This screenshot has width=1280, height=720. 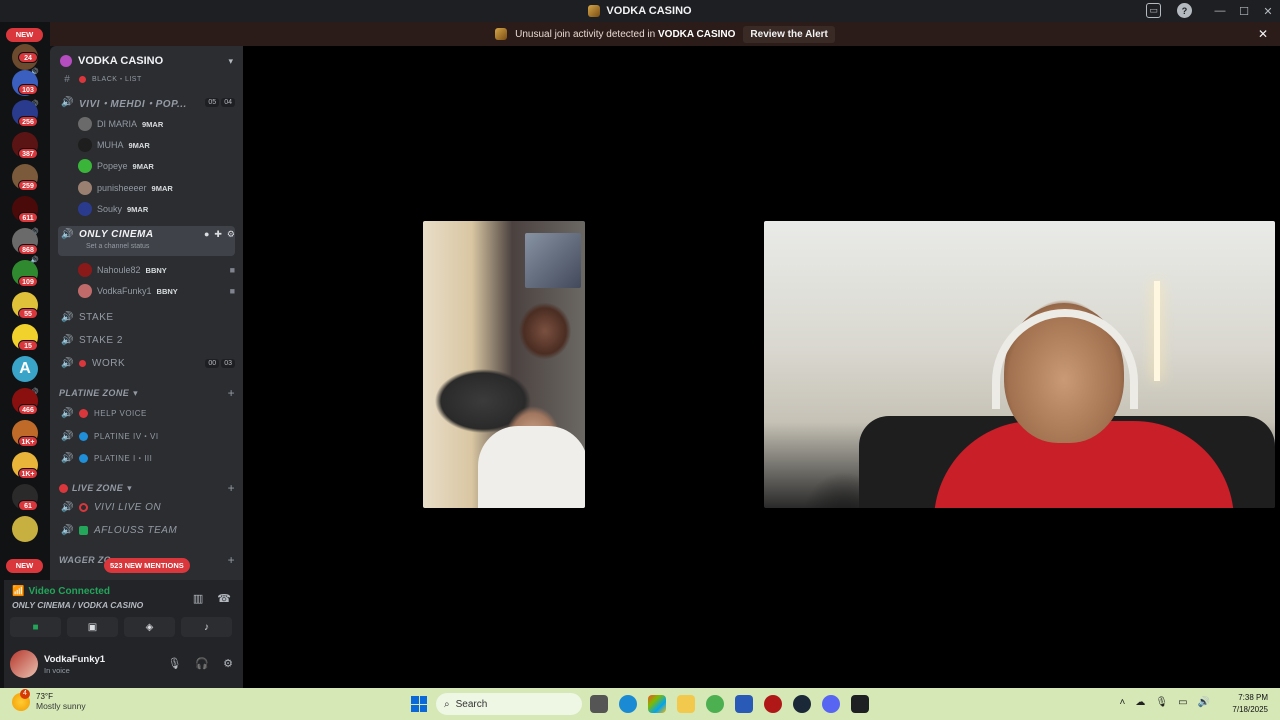 What do you see at coordinates (146, 530) in the screenshot?
I see `voice-channel-aflouss: 🔊 AFLOUSS TEAM` at bounding box center [146, 530].